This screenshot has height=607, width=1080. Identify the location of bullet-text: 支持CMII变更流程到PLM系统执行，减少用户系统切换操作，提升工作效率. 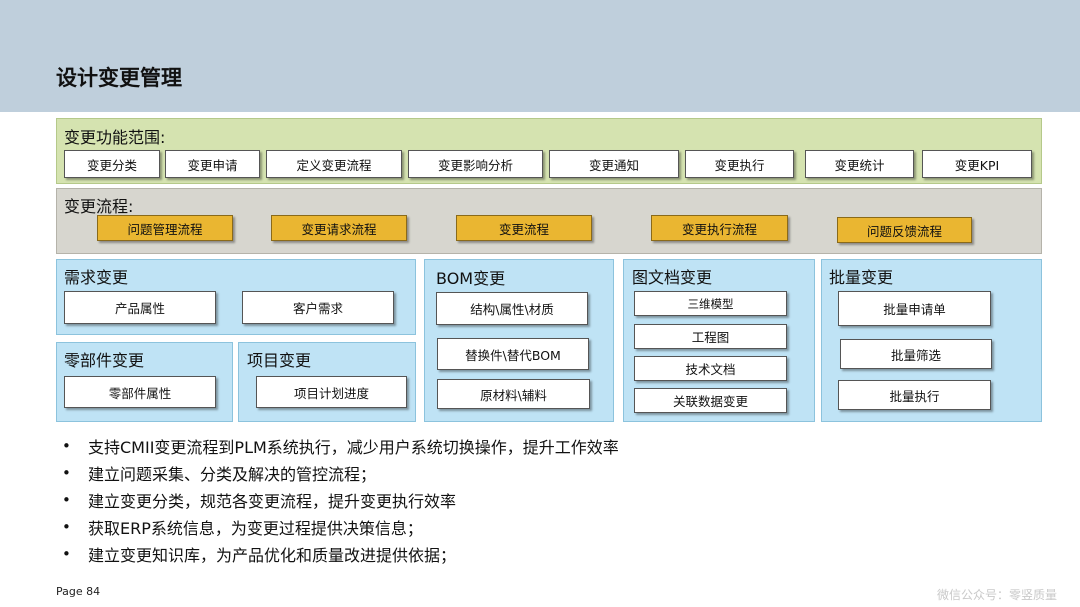
(353, 447).